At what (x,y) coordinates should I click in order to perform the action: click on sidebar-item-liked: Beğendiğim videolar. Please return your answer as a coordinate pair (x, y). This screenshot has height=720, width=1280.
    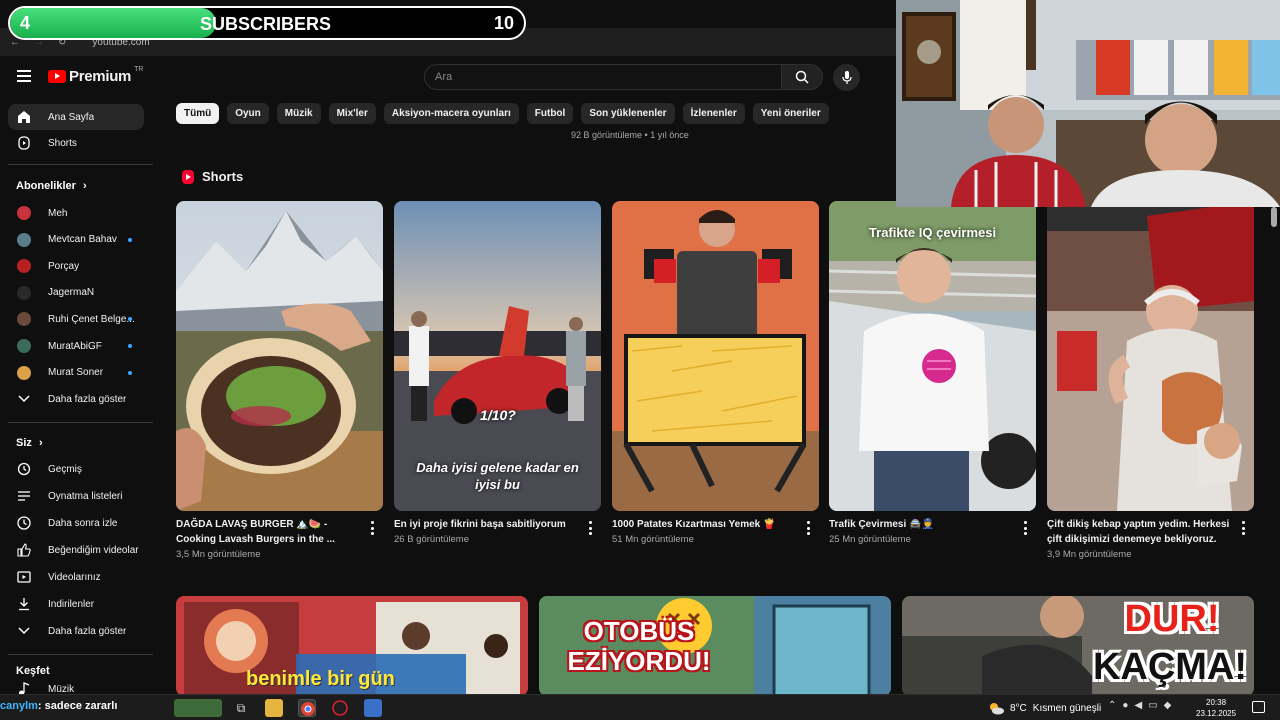
    Looking at the image, I should click on (76, 550).